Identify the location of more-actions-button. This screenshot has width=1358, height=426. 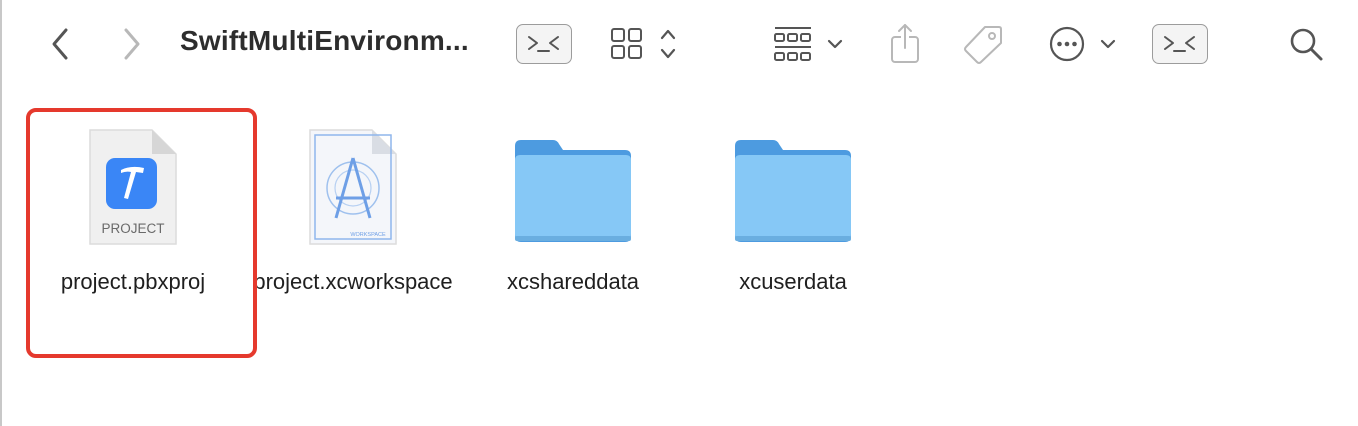
(1083, 44).